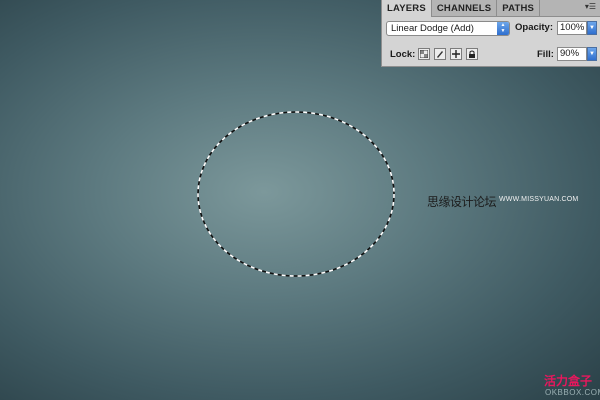  Describe the element at coordinates (572, 28) in the screenshot. I see `opacity-field: 100%` at that location.